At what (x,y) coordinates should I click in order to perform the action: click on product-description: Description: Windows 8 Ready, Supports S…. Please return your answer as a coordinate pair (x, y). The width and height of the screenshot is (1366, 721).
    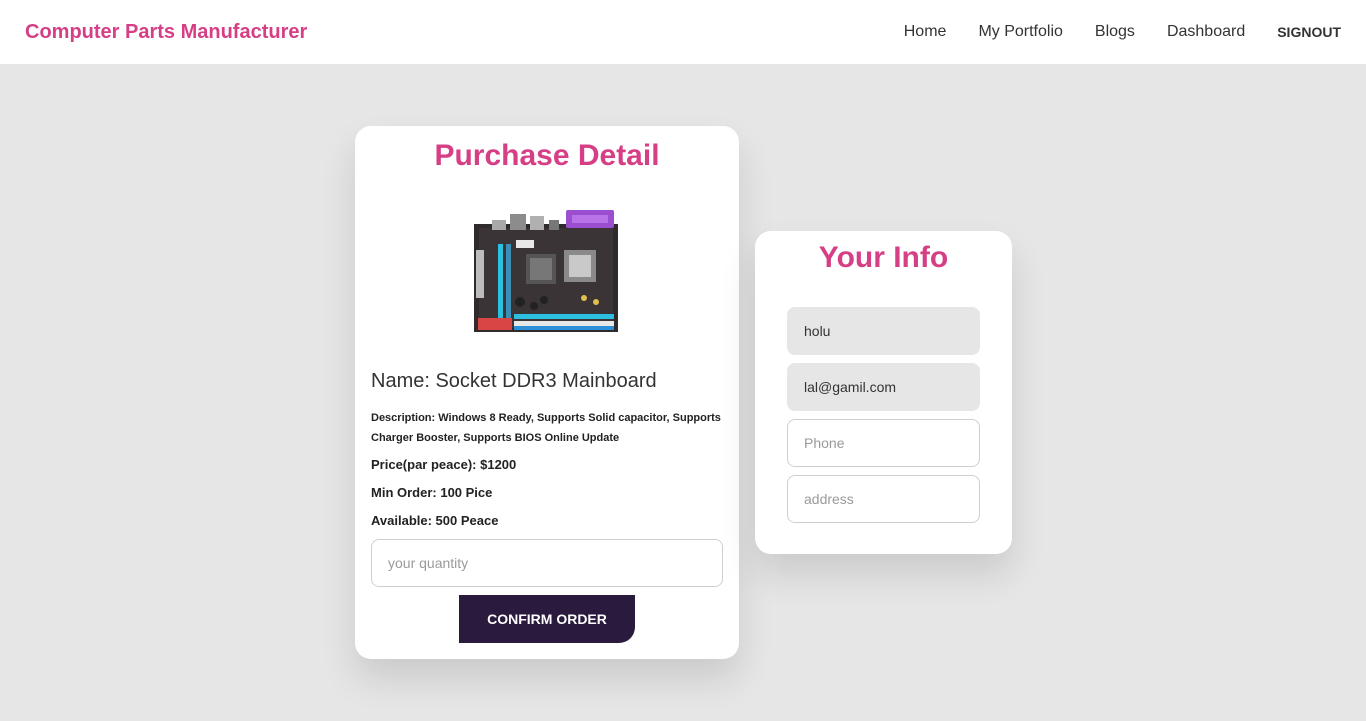
    Looking at the image, I should click on (546, 428).